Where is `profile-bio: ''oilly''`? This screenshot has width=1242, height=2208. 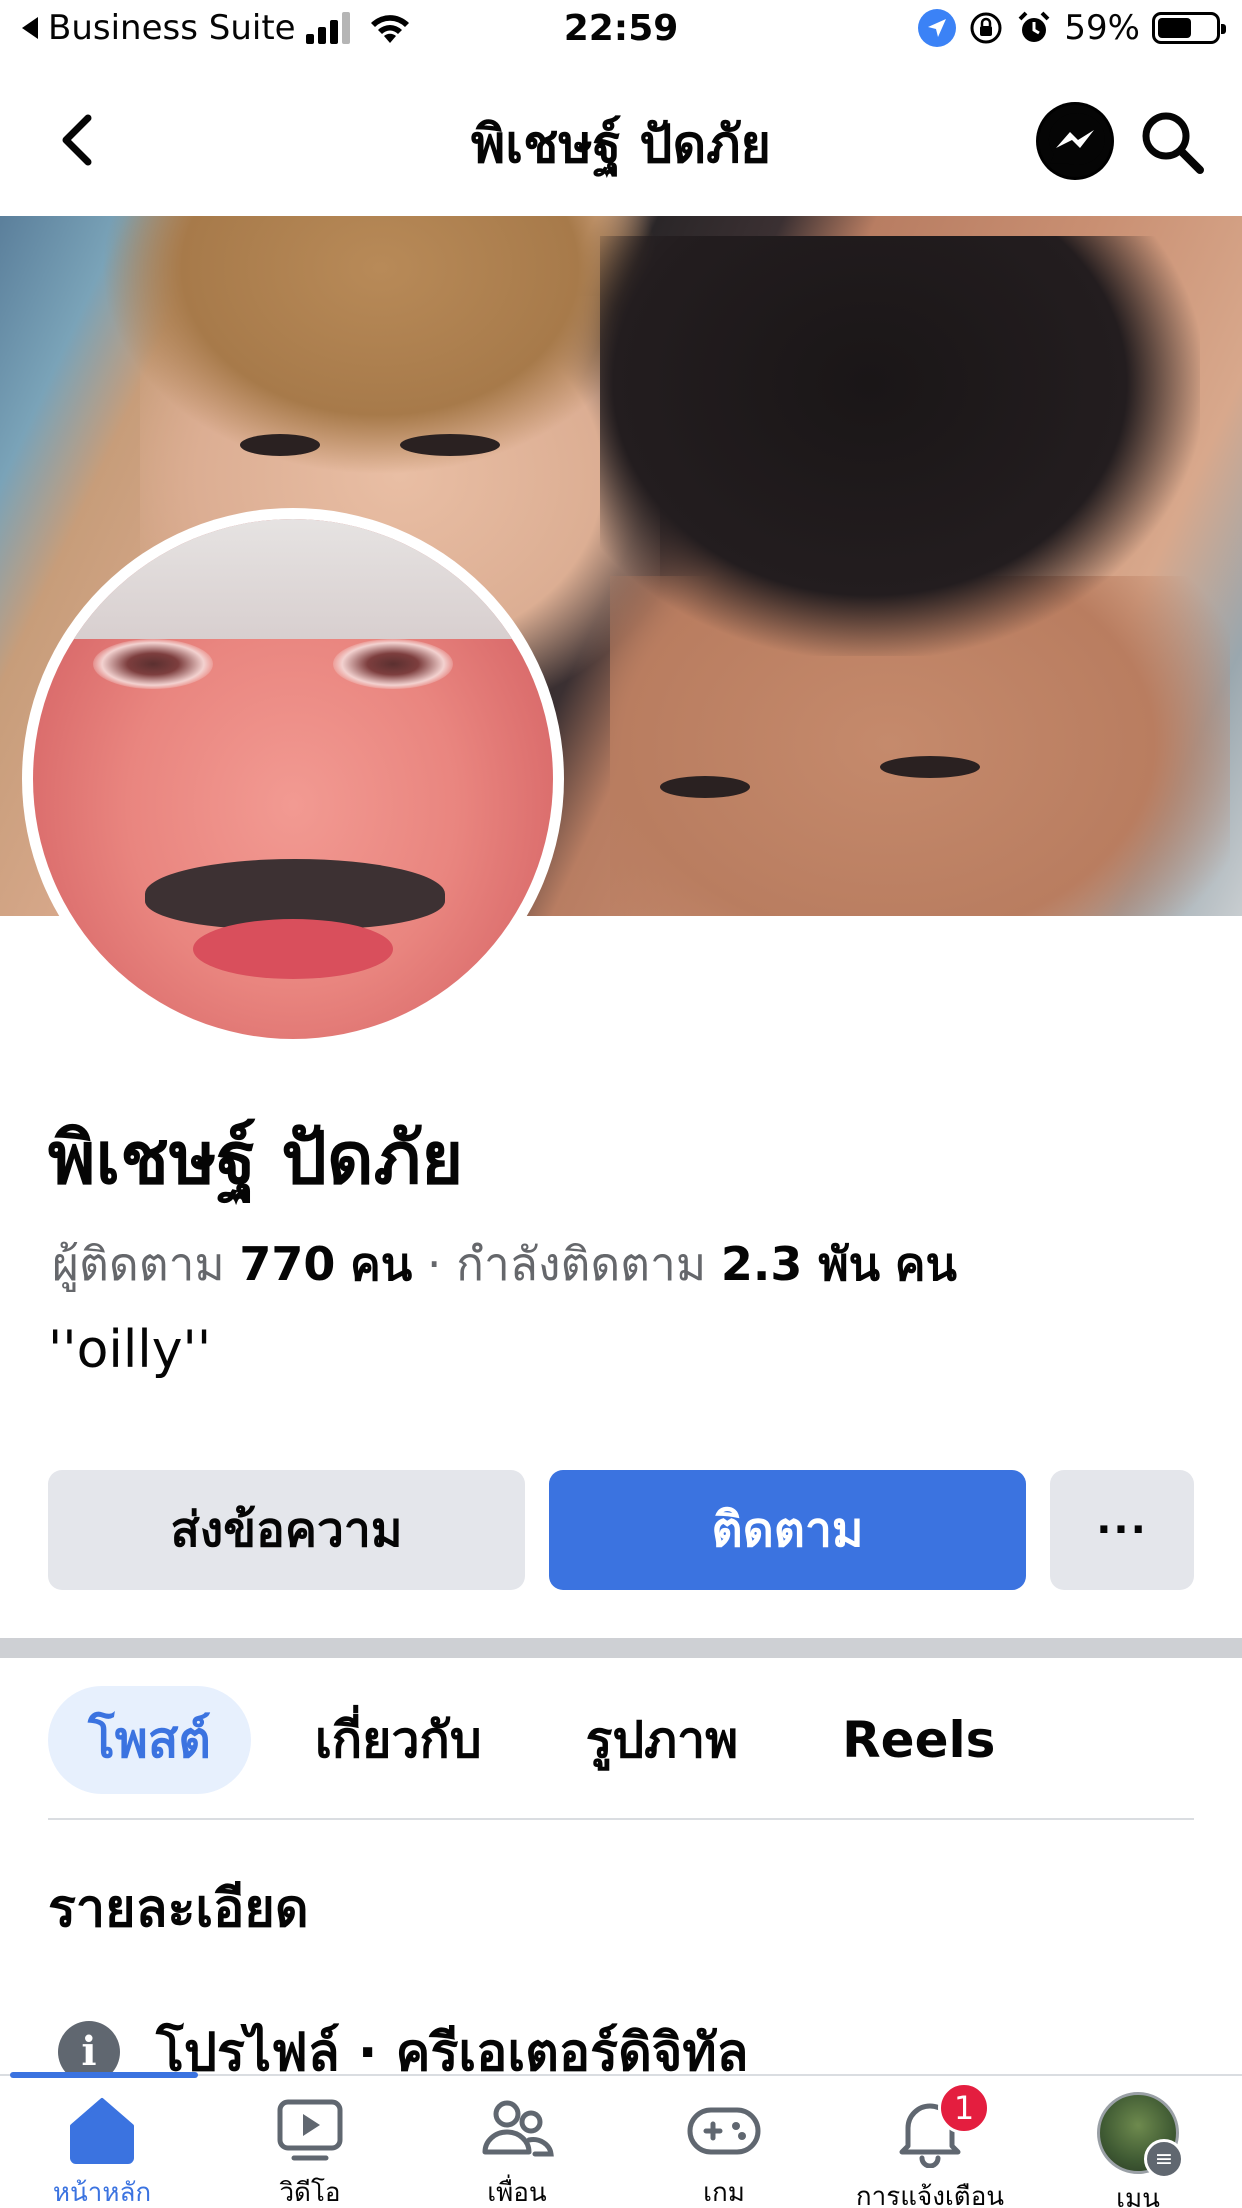 profile-bio: ''oilly'' is located at coordinates (130, 1350).